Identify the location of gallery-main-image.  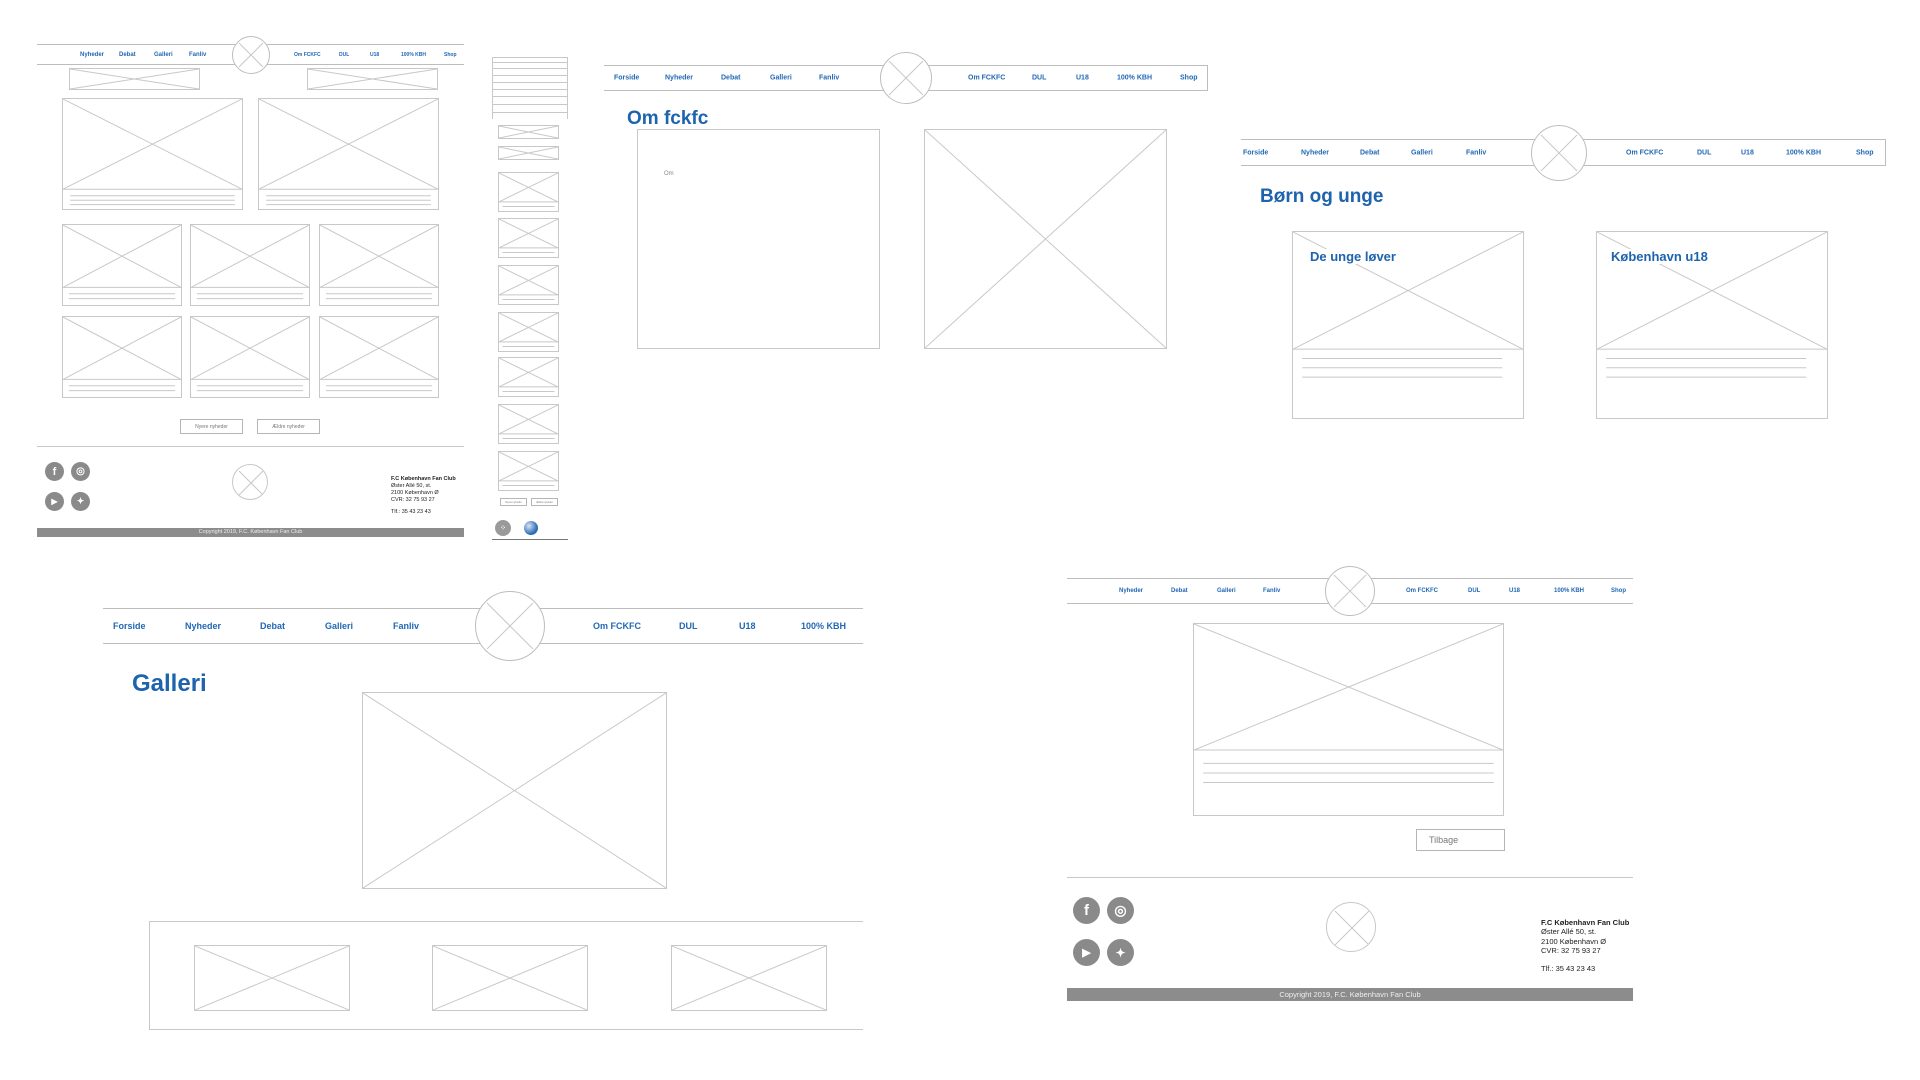
(514, 790).